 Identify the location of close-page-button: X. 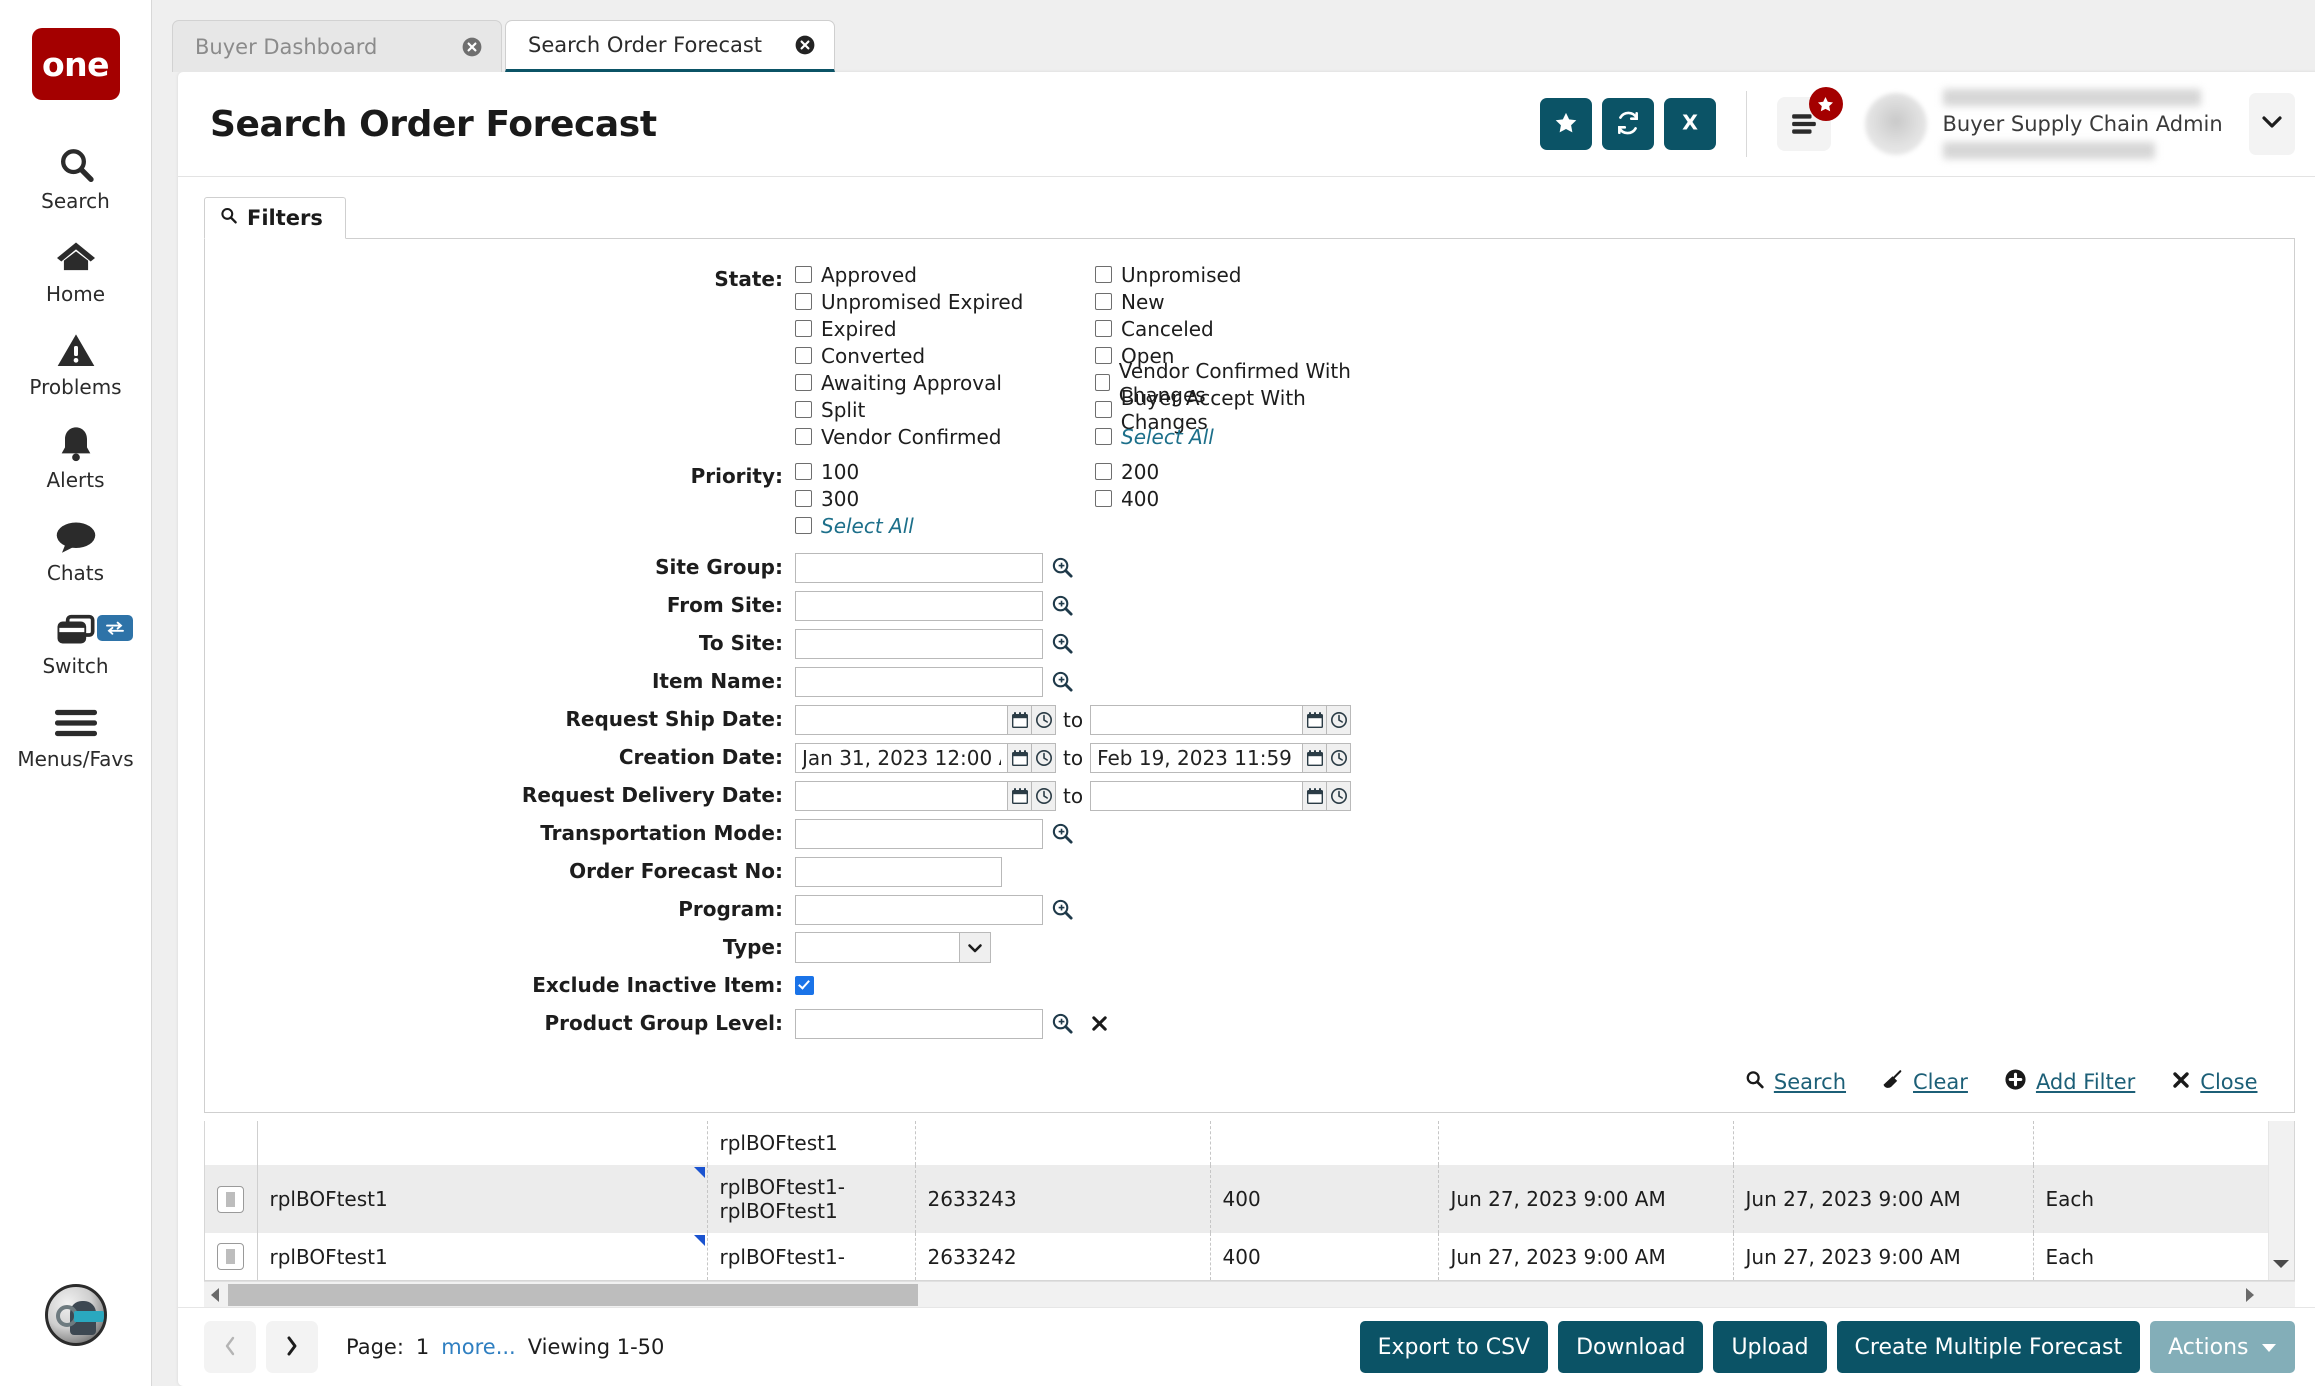
(1689, 124).